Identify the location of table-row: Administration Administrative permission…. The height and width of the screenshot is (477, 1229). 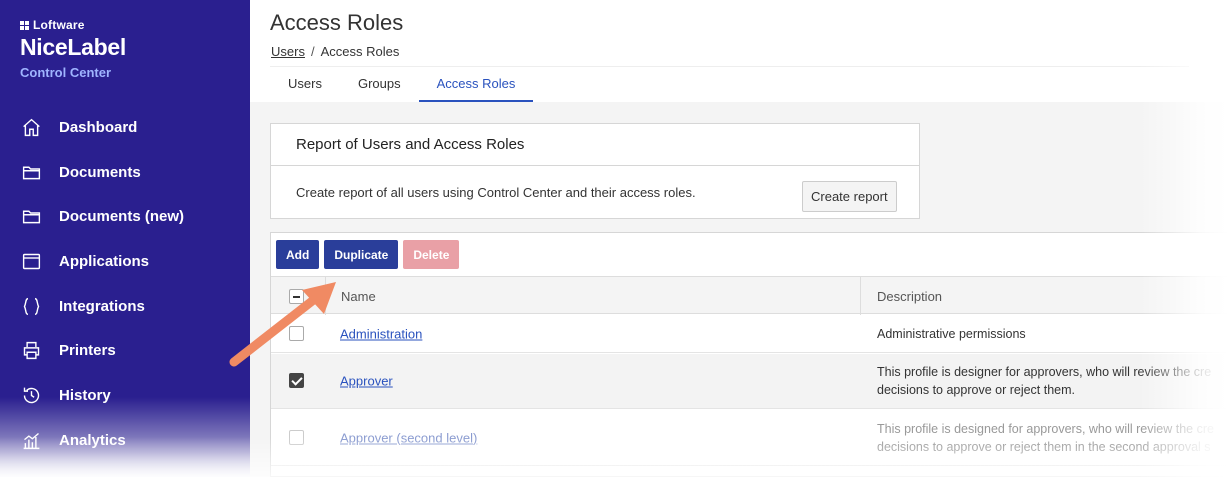
(750, 334).